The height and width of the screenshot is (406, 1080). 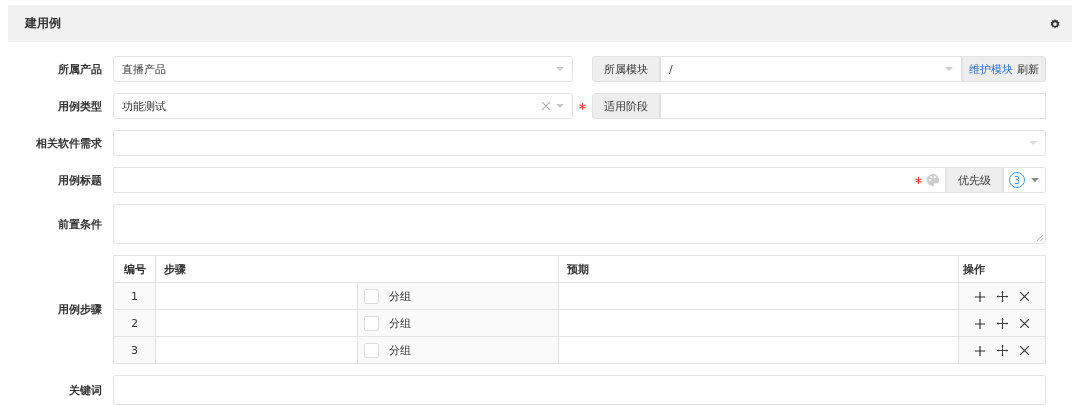 I want to click on panel-title: 建用例, so click(x=43, y=23).